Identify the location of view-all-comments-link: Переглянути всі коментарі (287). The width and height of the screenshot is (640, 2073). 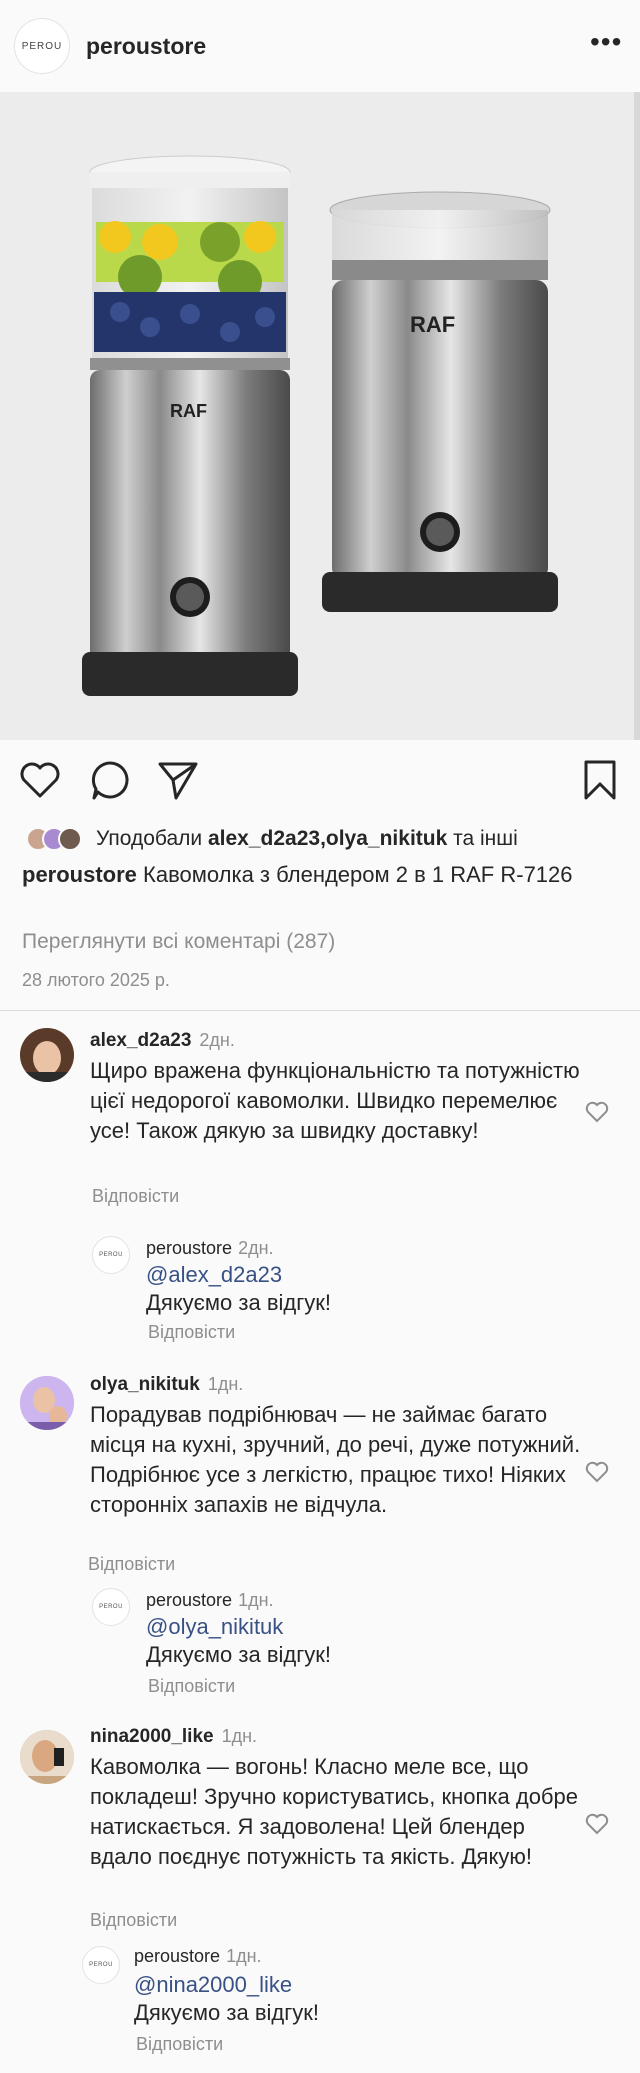
(178, 942).